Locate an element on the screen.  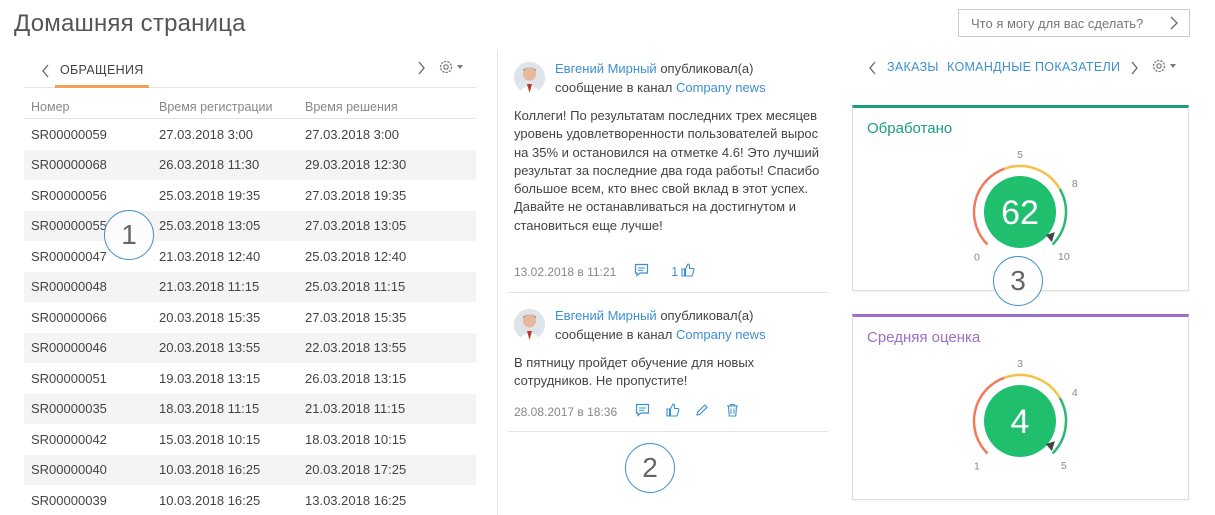
card-title: Обработано is located at coordinates (910, 128).